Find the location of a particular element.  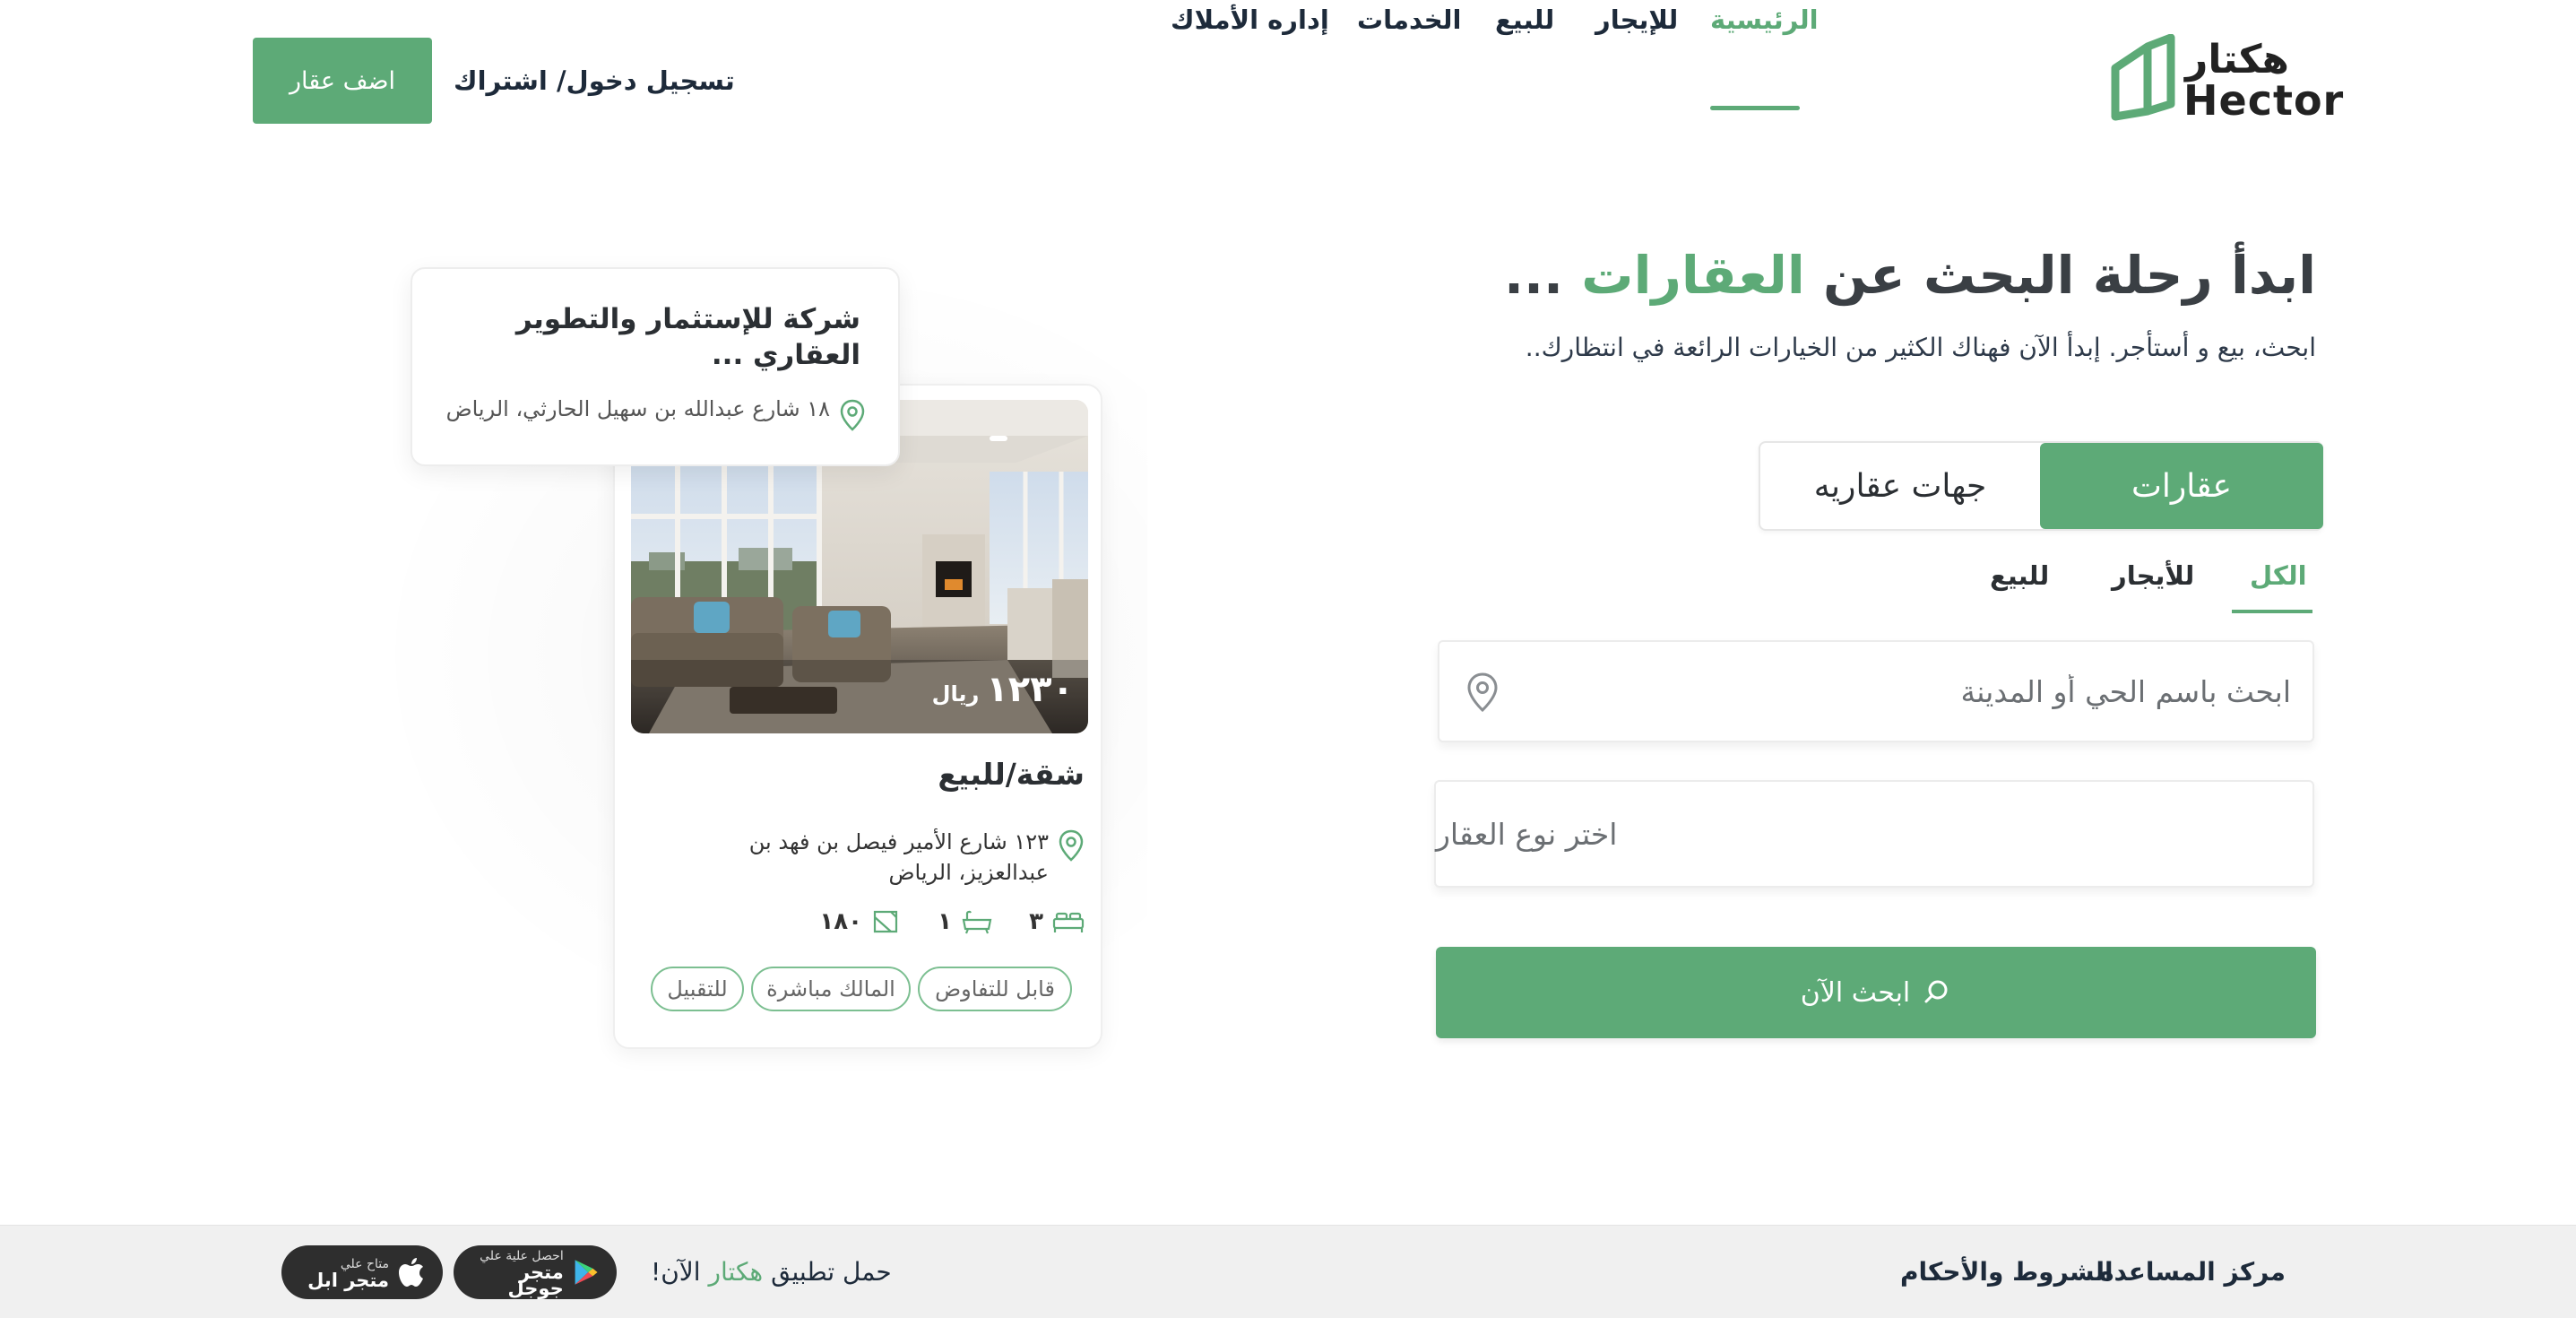

bedrooms-feature: ٣ is located at coordinates (1057, 922).